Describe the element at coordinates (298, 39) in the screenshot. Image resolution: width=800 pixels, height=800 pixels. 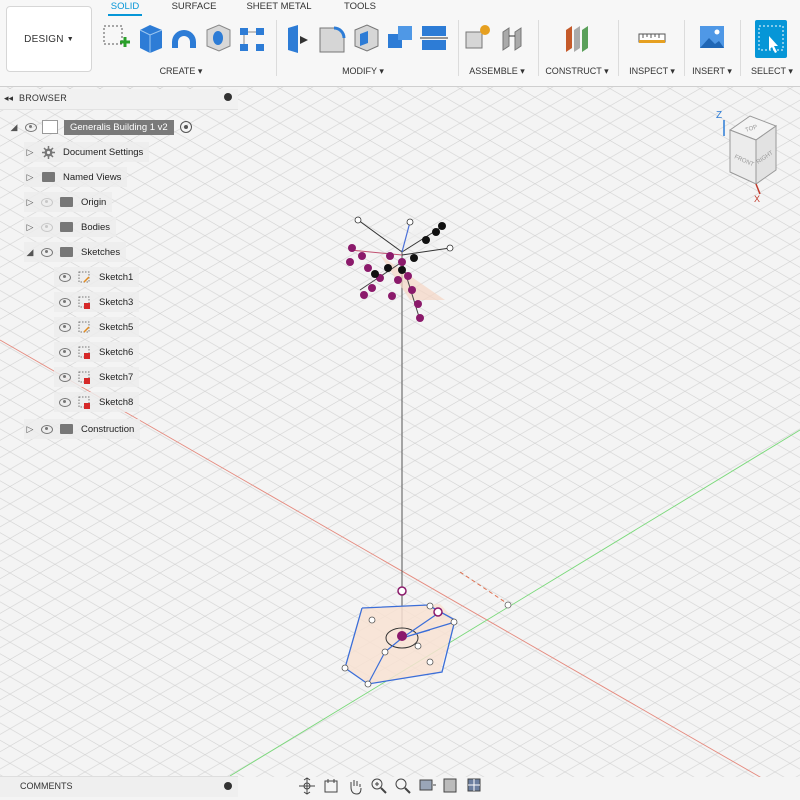
I see `press-pull-icon` at that location.